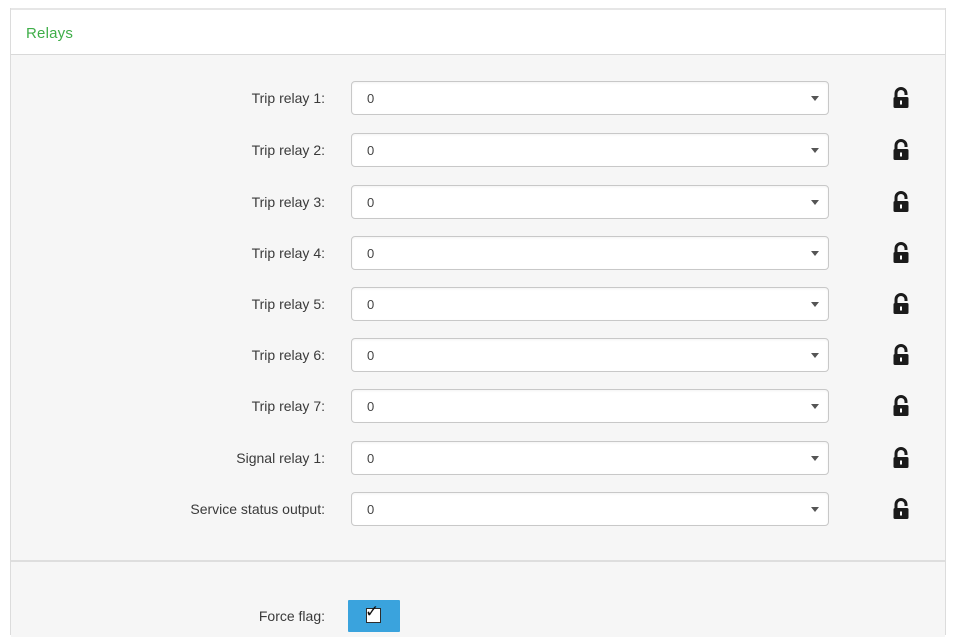  What do you see at coordinates (590, 304) in the screenshot?
I see `relay-select-trip-5: 0` at bounding box center [590, 304].